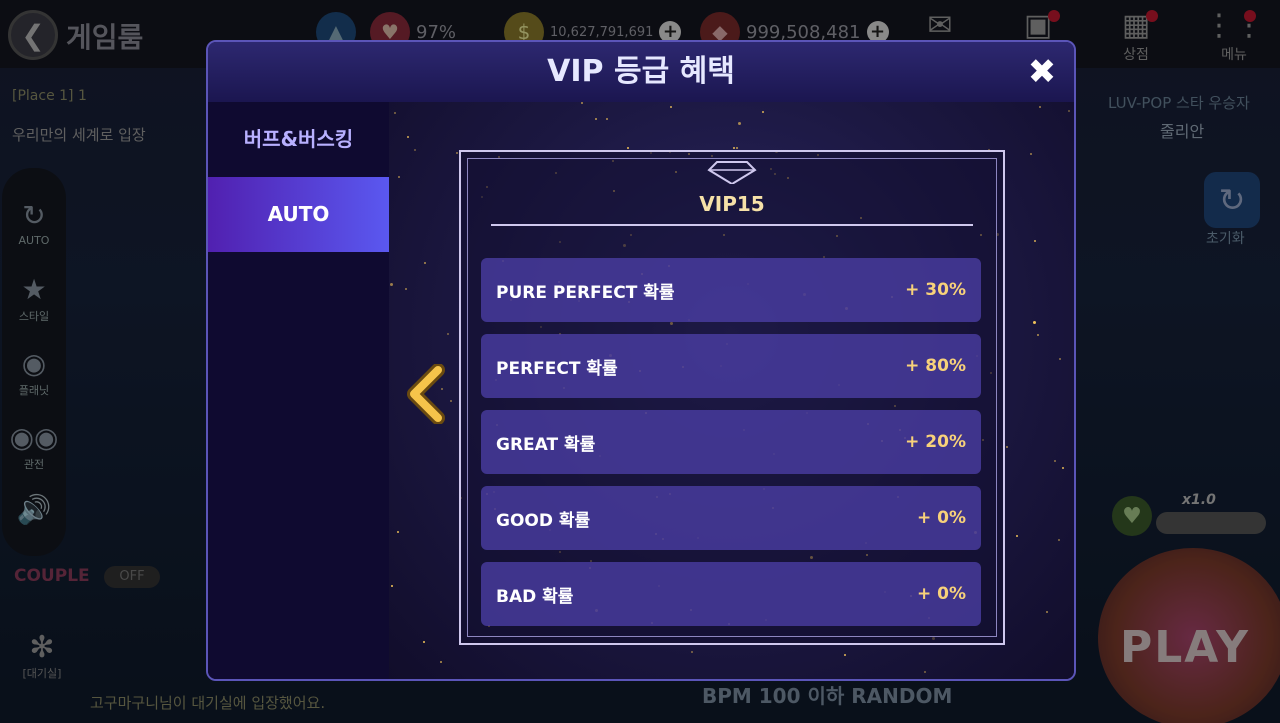  What do you see at coordinates (731, 290) in the screenshot?
I see `benefit-row: PURE PERFECT 확률 + 30%` at bounding box center [731, 290].